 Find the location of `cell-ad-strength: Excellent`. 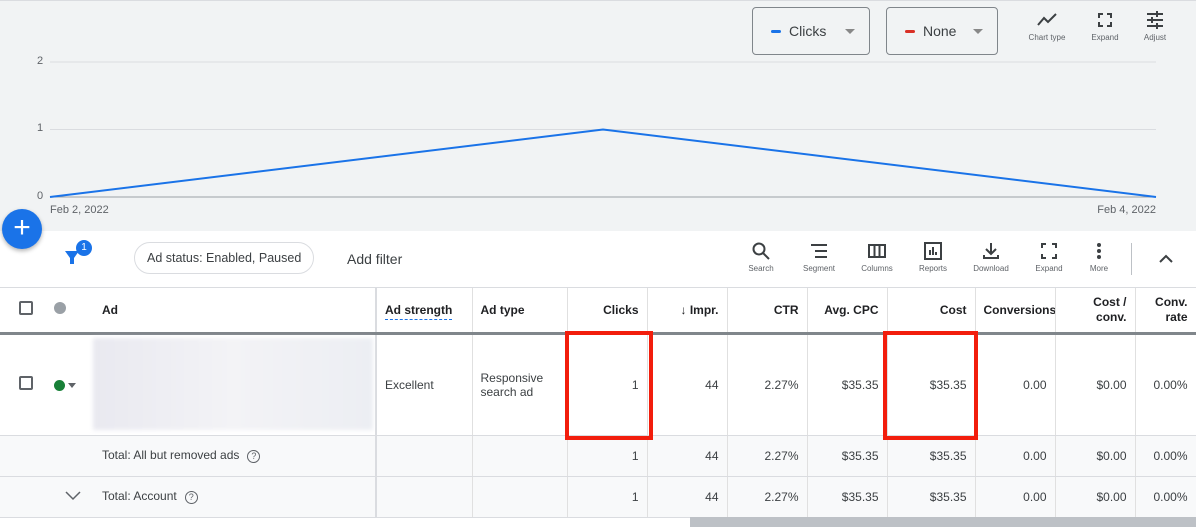

cell-ad-strength: Excellent is located at coordinates (424, 384).